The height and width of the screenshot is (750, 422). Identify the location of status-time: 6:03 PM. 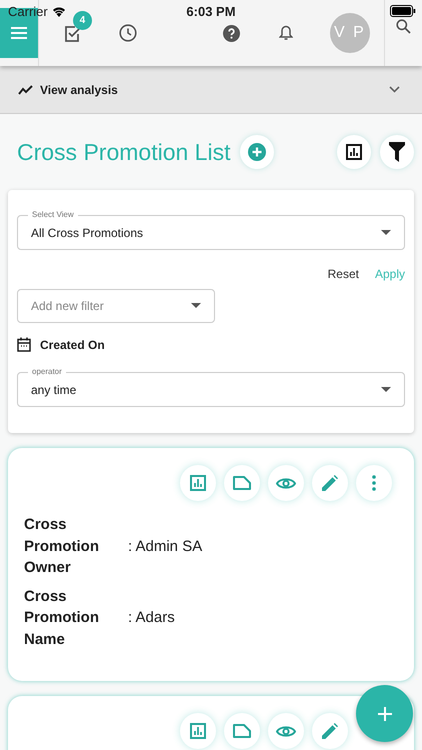
(211, 11).